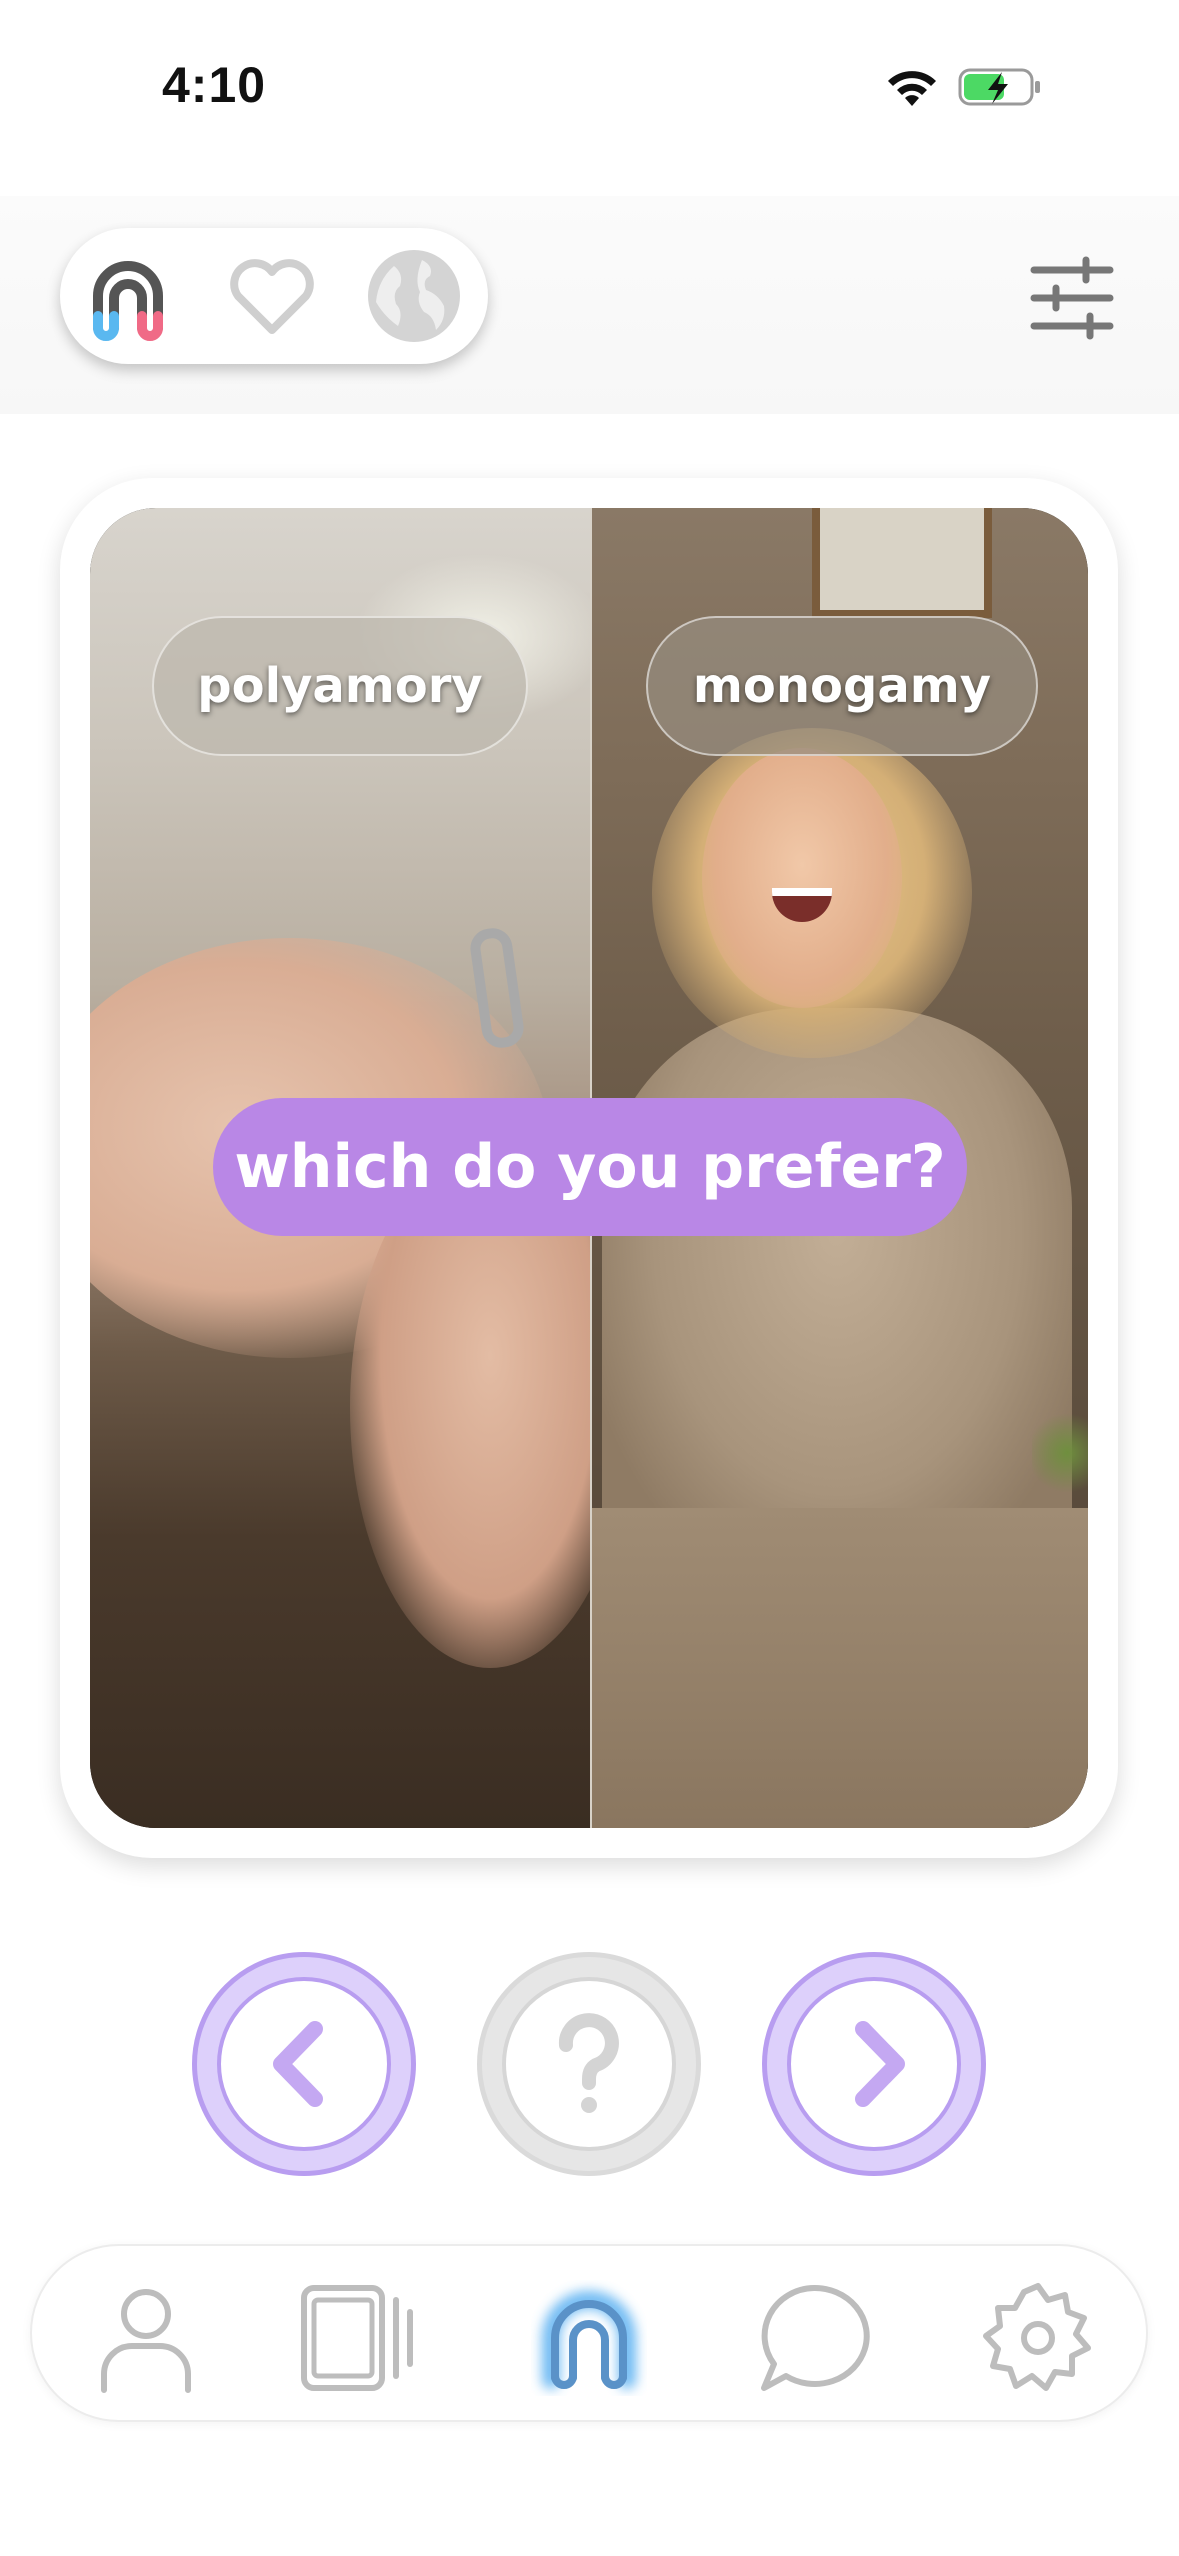 This screenshot has width=1179, height=2556. I want to click on next-button, so click(874, 2064).